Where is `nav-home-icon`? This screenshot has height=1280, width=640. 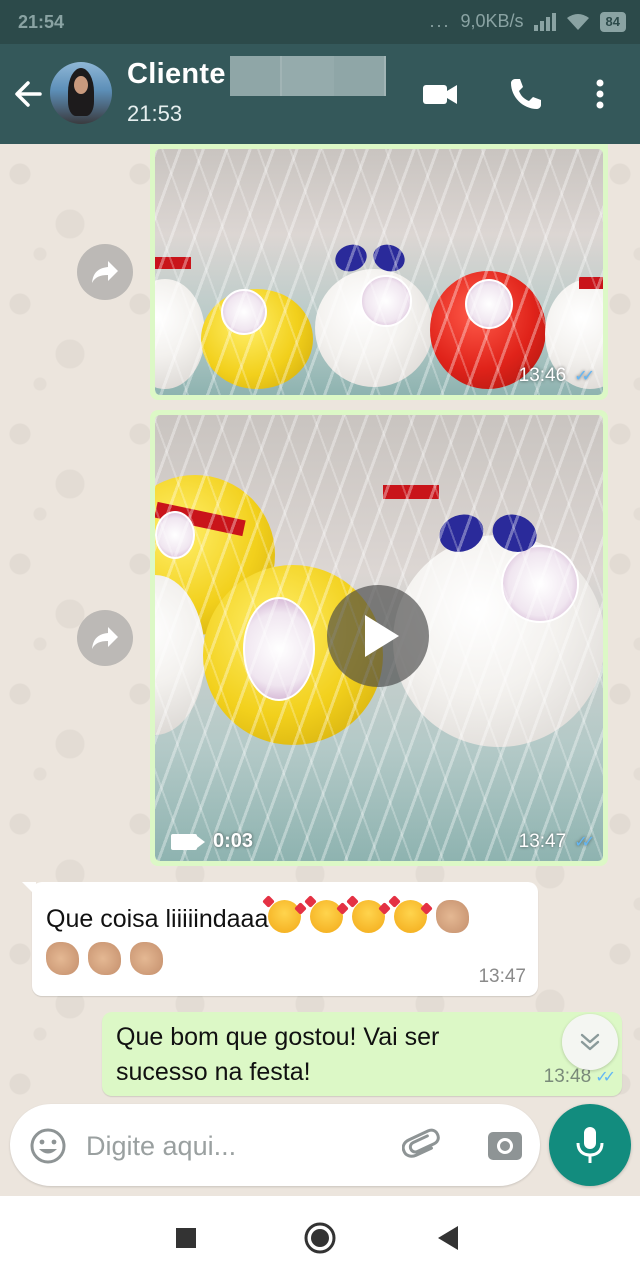 nav-home-icon is located at coordinates (320, 1238).